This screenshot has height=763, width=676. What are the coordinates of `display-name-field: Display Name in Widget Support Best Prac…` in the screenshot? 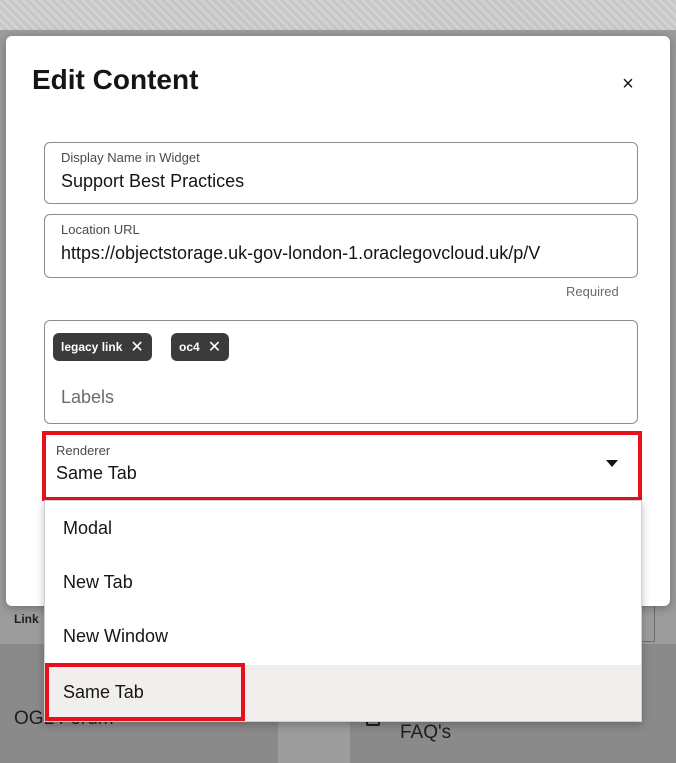 It's located at (341, 173).